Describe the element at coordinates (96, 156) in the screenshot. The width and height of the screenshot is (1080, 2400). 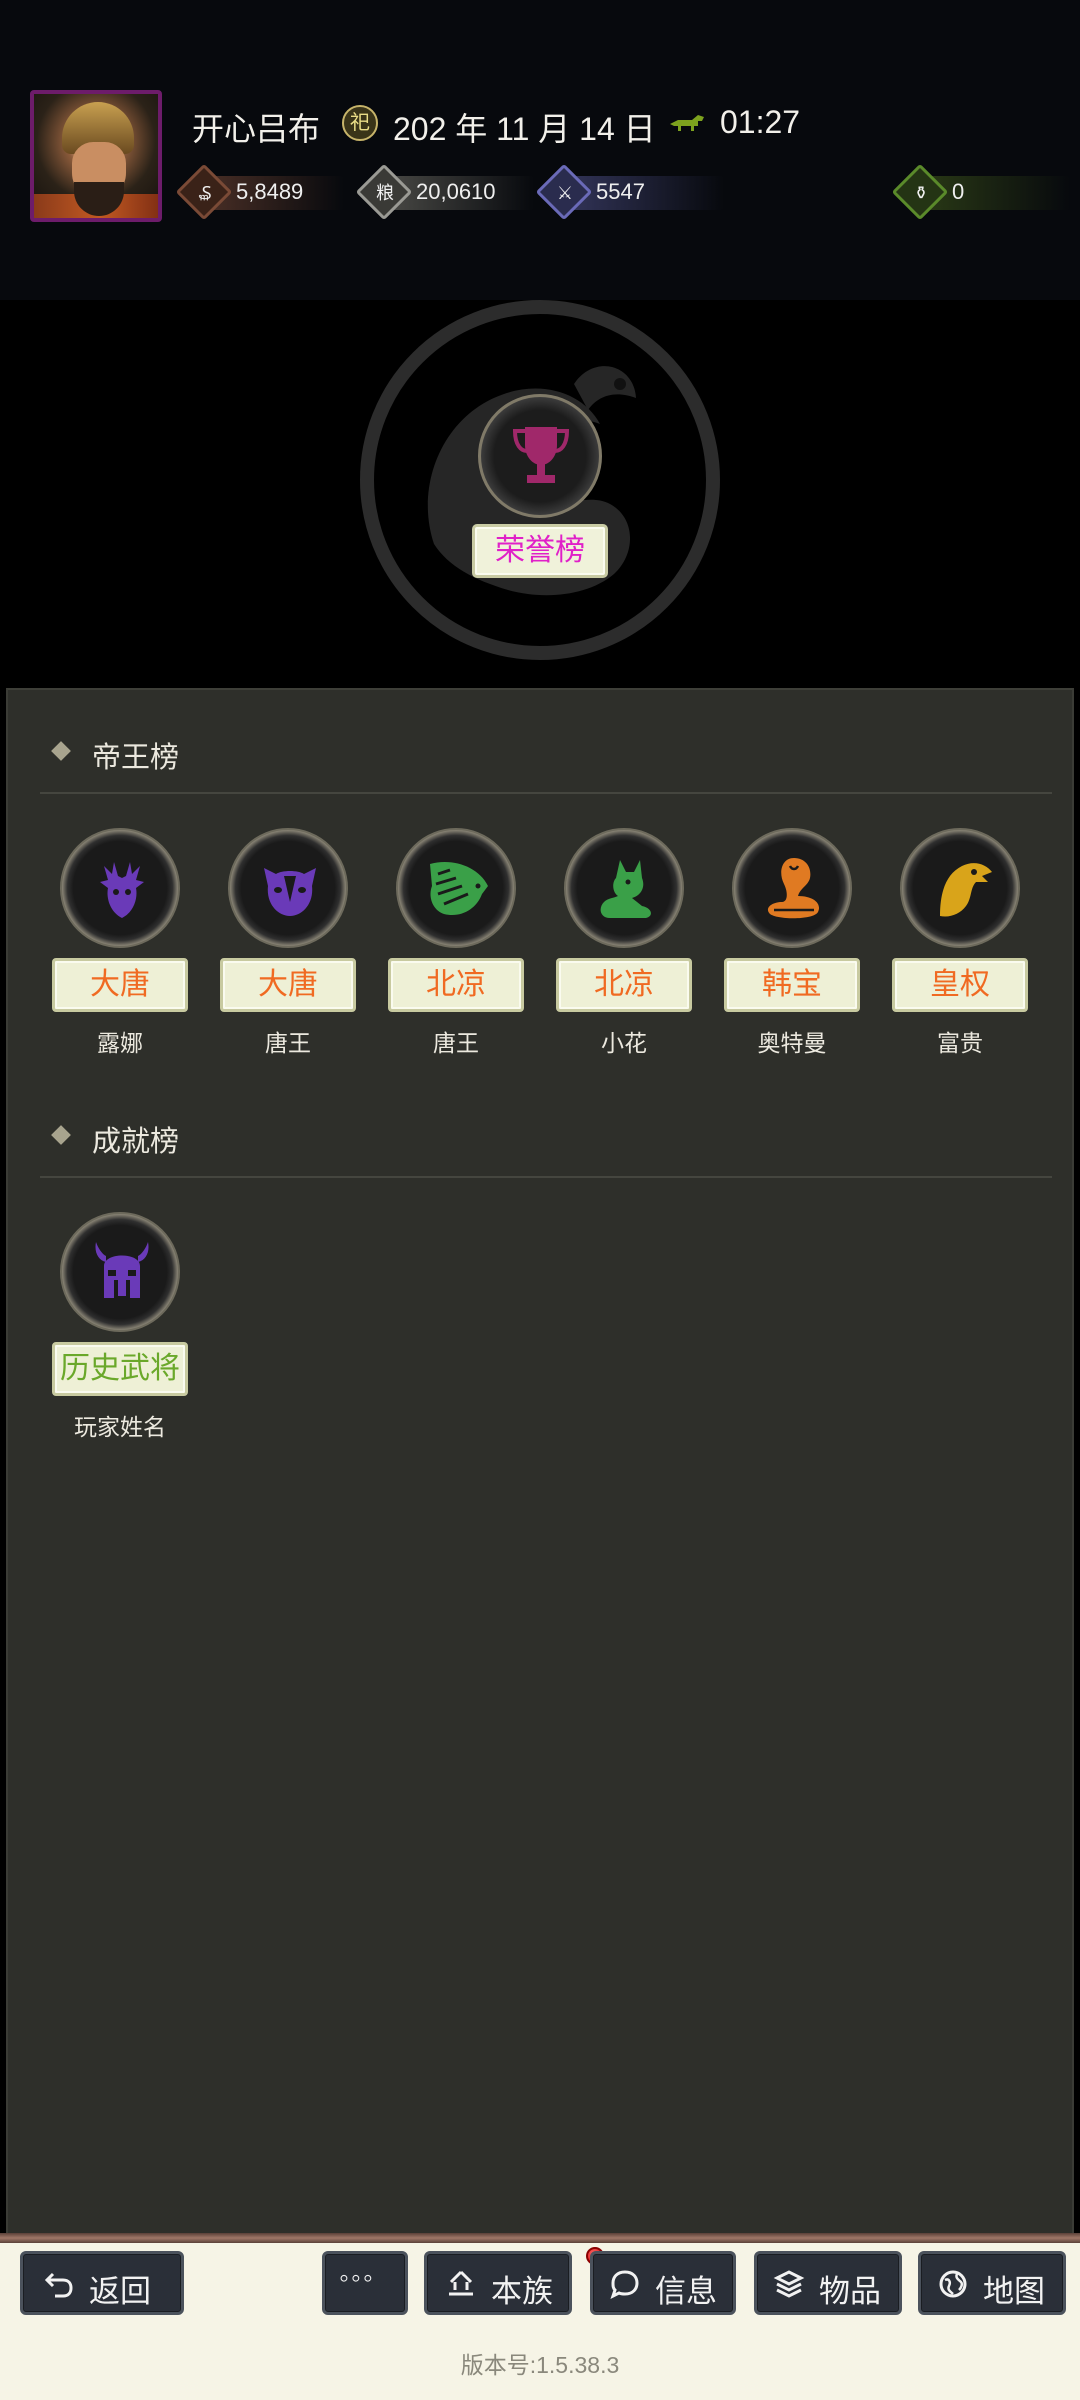
I see `player-avatar` at that location.